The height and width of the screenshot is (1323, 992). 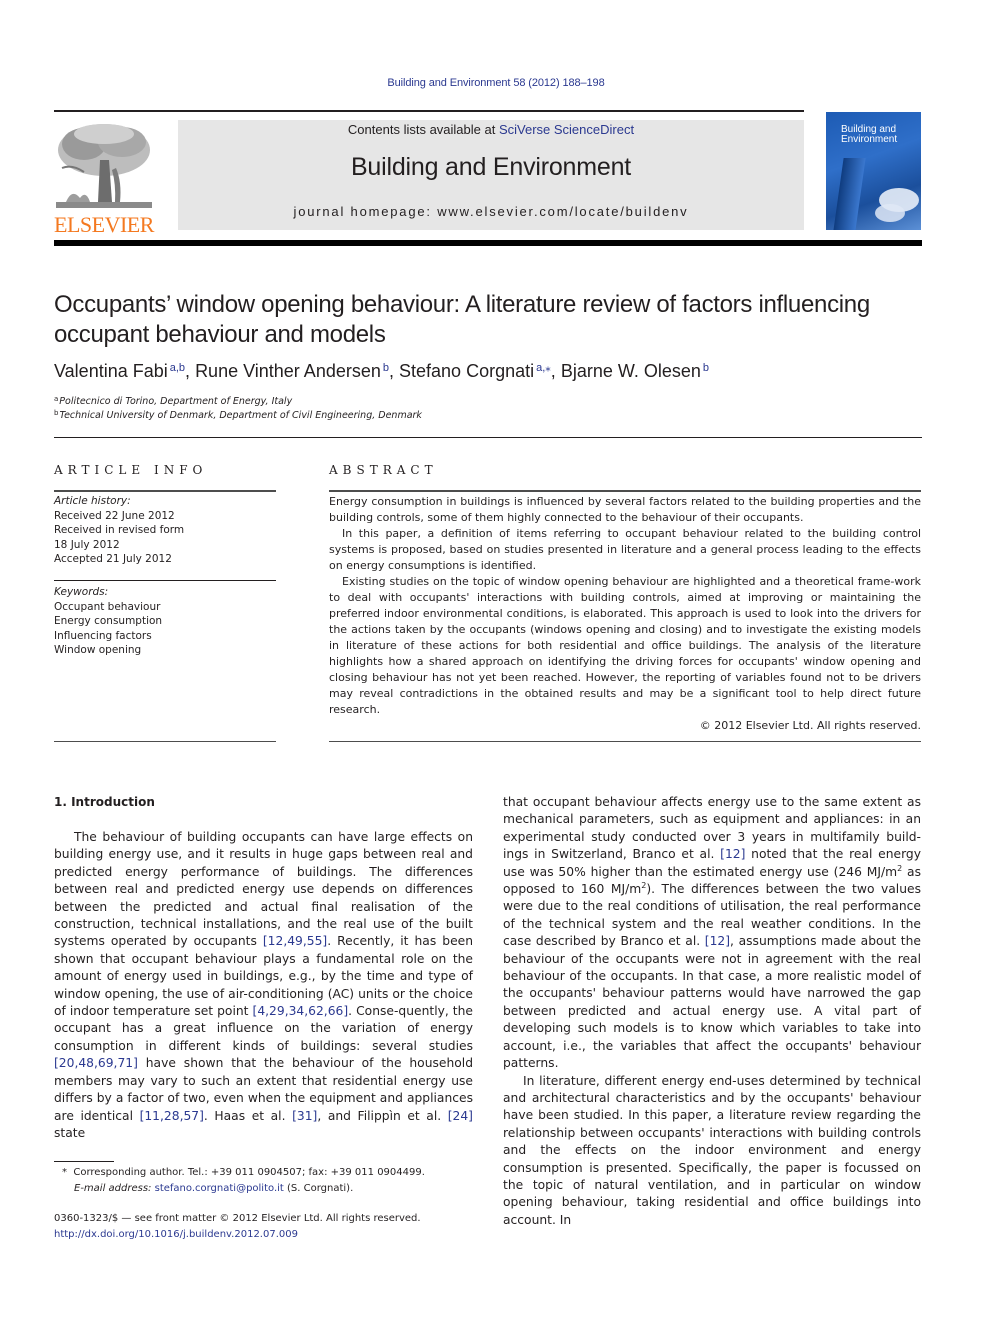 What do you see at coordinates (64, 1172) in the screenshot?
I see `footnote-mark: *` at bounding box center [64, 1172].